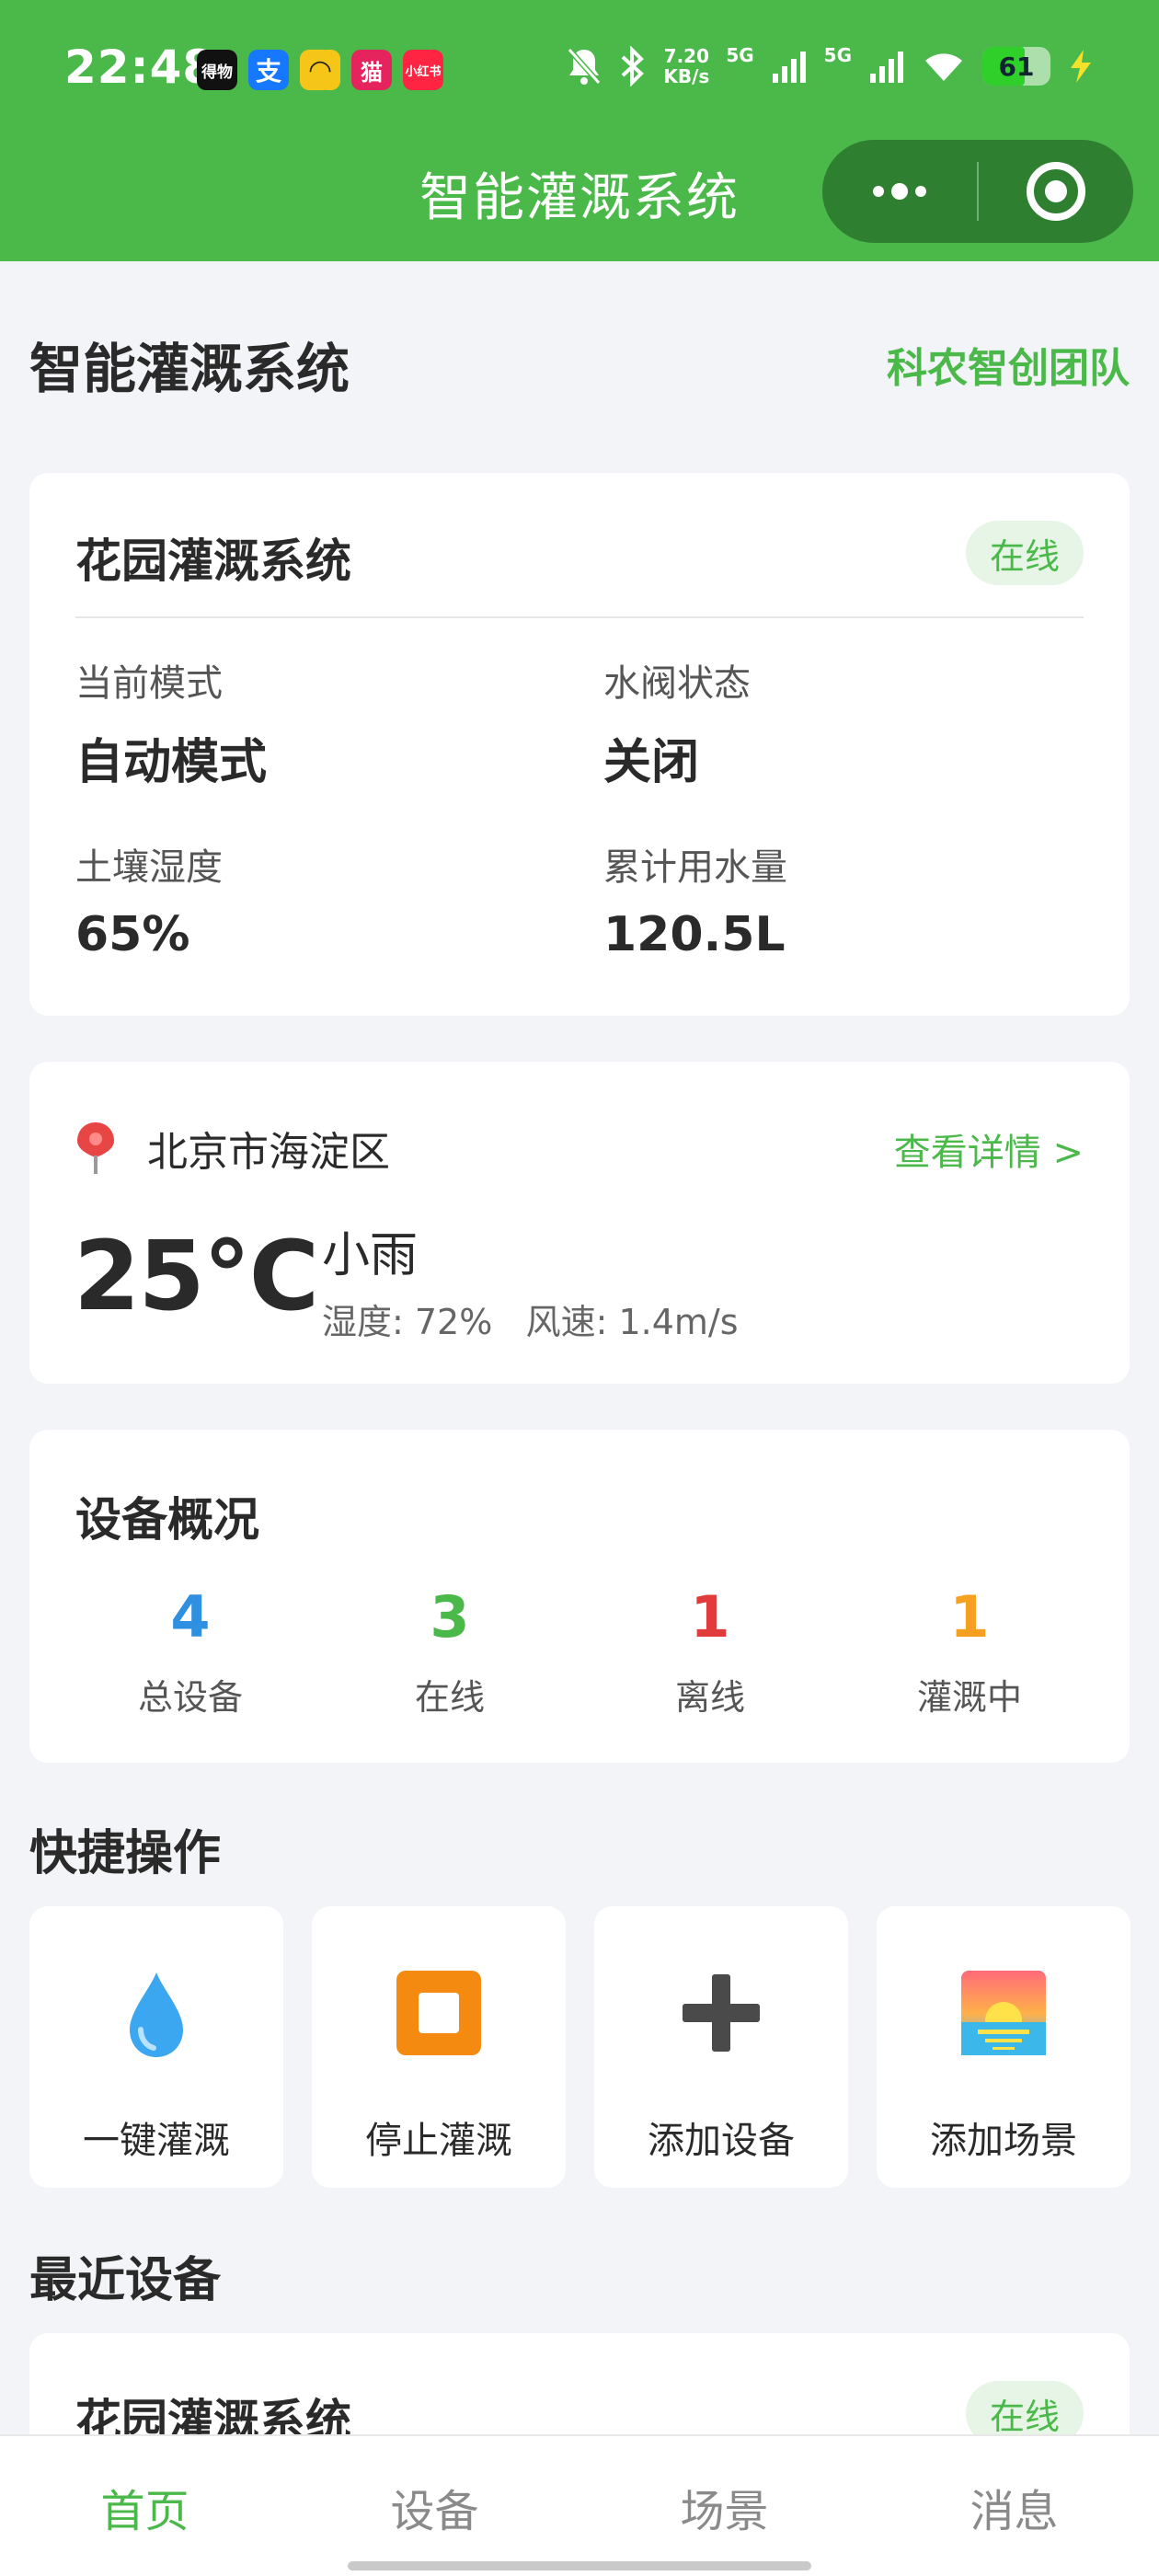  I want to click on soil-moisture-label: 土壤湿度, so click(149, 867).